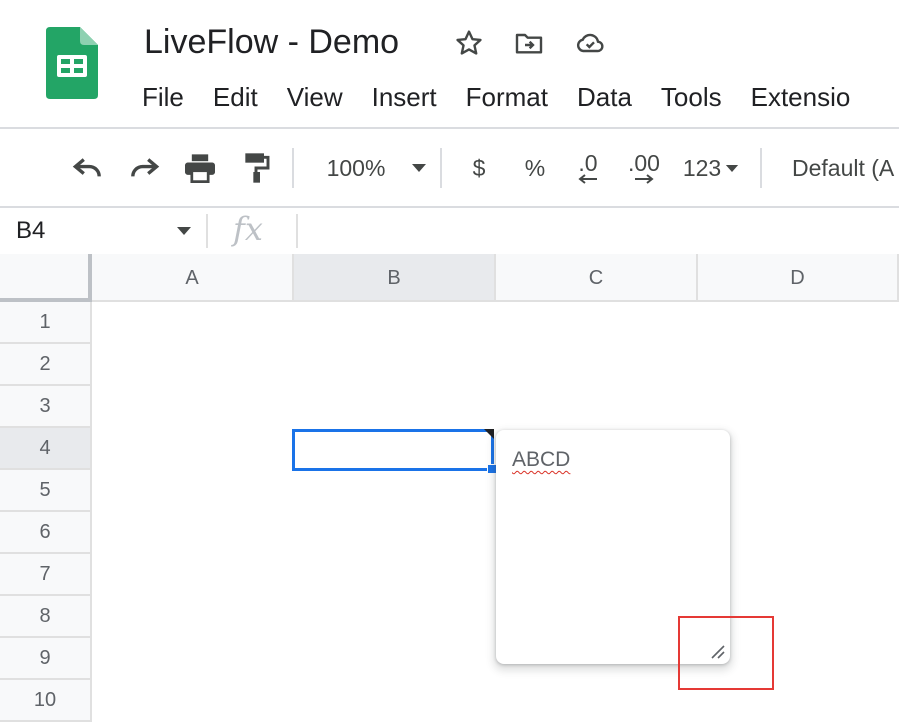 Image resolution: width=899 pixels, height=722 pixels. What do you see at coordinates (529, 43) in the screenshot?
I see `move-to-folder-icon` at bounding box center [529, 43].